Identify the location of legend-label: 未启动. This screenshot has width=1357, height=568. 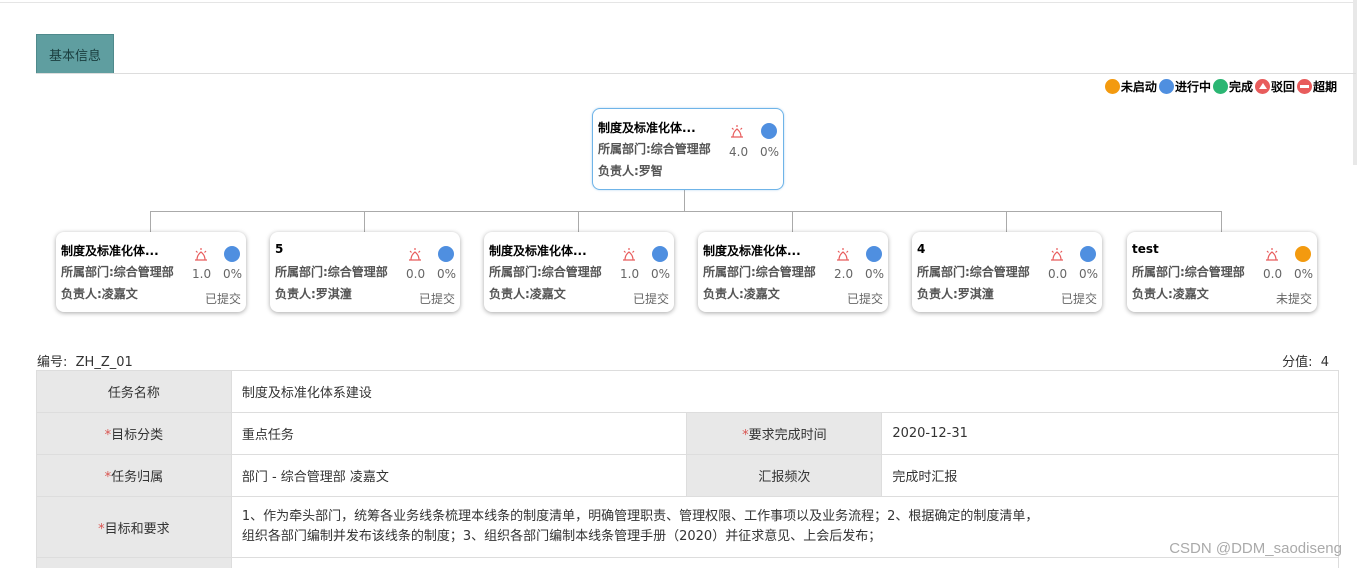
(1138, 87).